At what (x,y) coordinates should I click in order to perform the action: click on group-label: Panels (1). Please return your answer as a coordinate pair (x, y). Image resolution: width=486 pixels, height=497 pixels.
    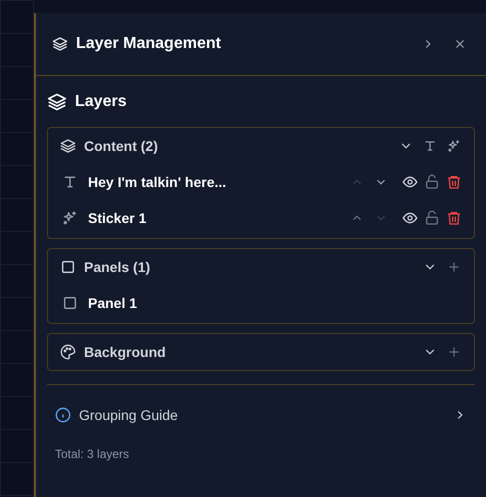
    Looking at the image, I should click on (117, 267).